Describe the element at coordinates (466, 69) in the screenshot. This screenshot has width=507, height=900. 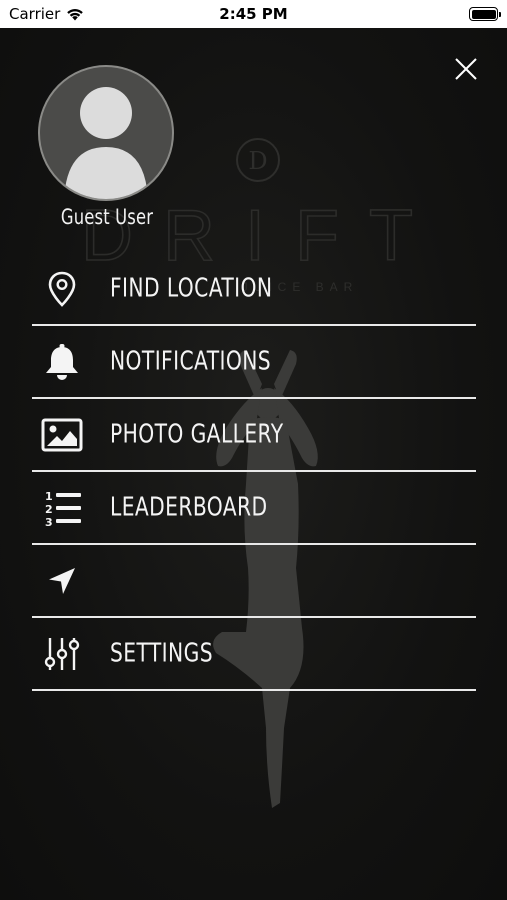
I see `close-icon` at that location.